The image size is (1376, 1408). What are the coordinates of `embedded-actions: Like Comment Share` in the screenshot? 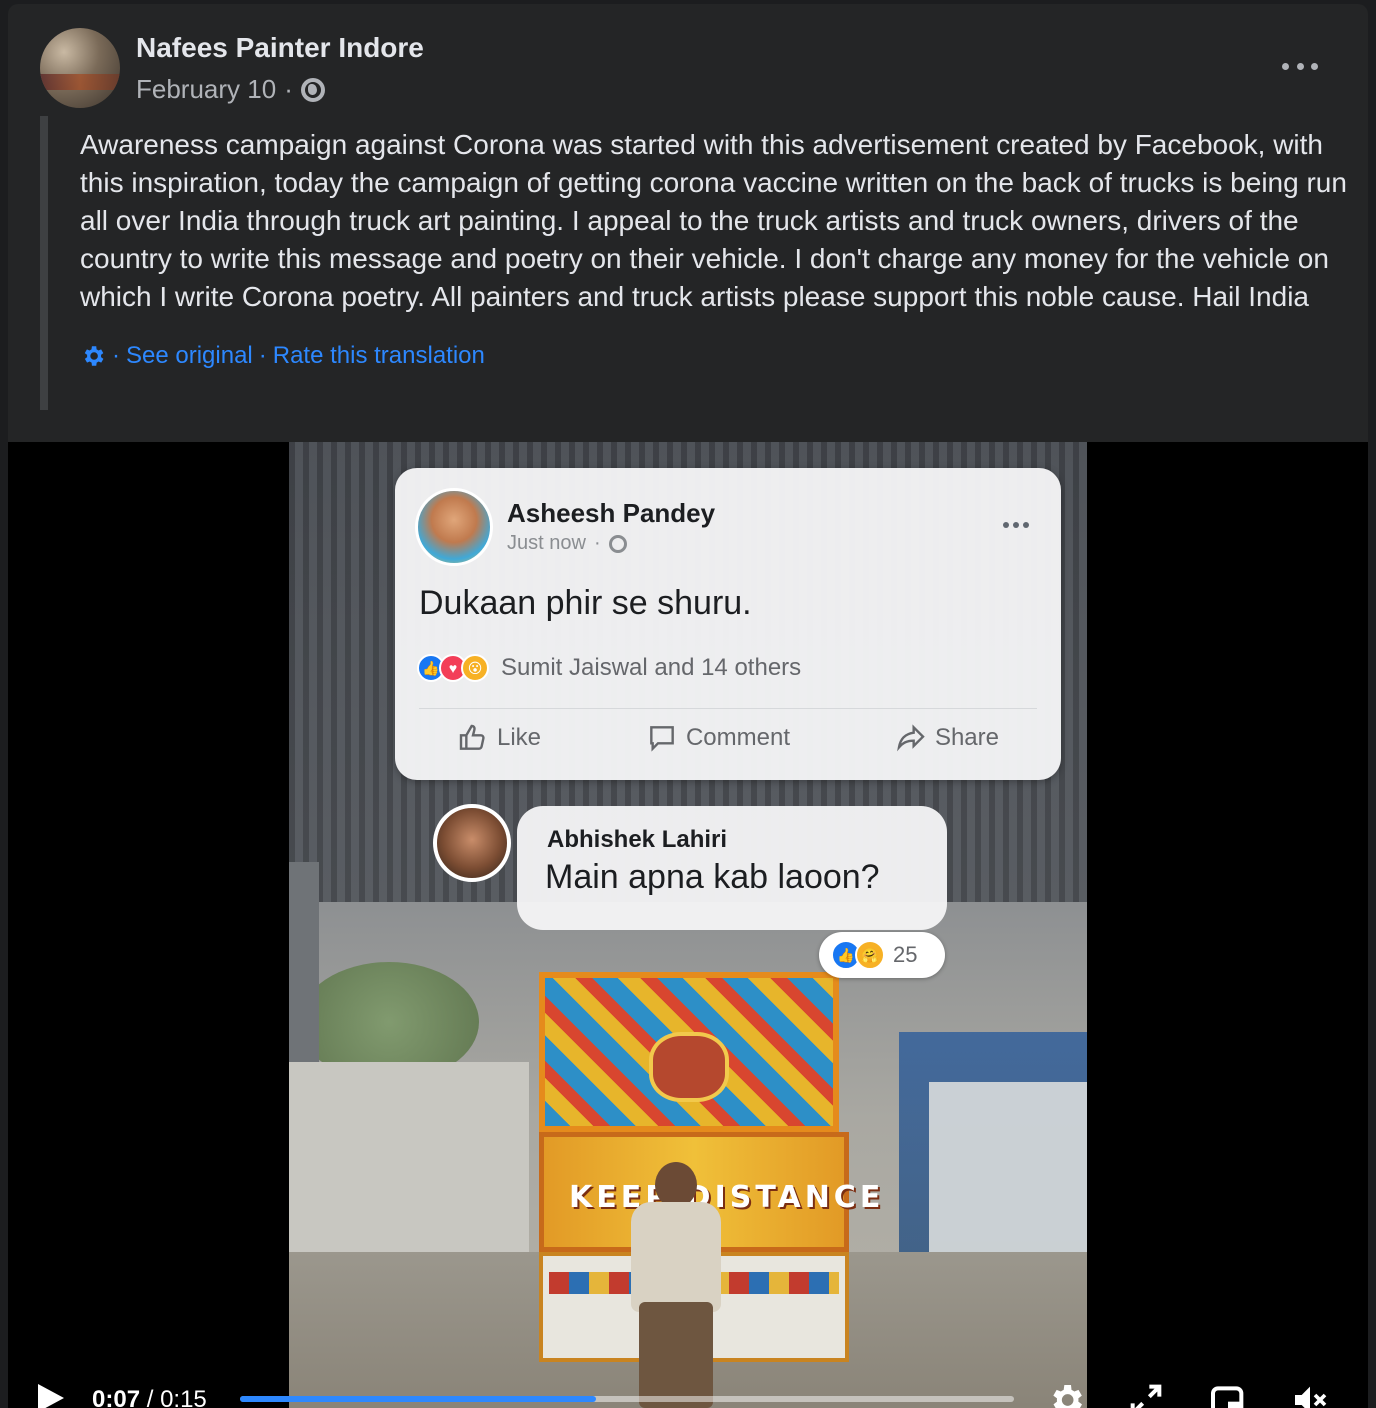 It's located at (728, 738).